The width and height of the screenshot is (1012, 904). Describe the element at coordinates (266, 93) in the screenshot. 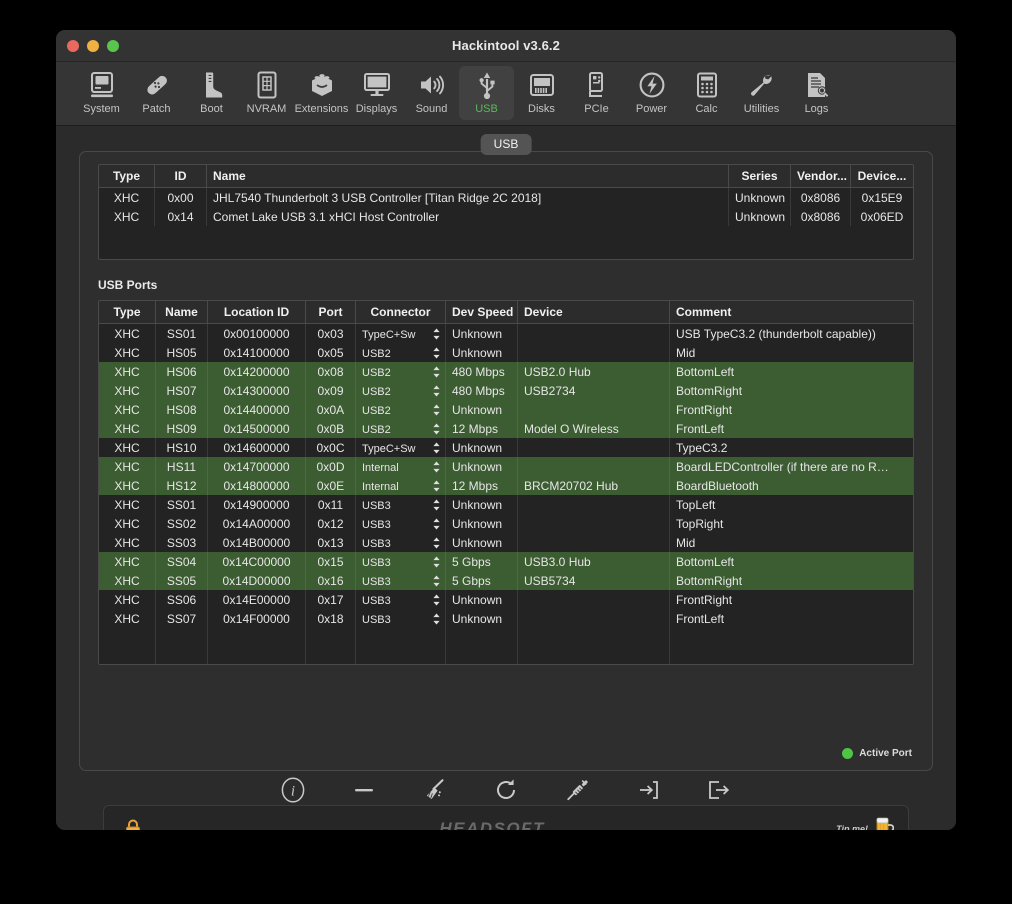

I see `toolbar-item-nvram: NVRAM` at that location.